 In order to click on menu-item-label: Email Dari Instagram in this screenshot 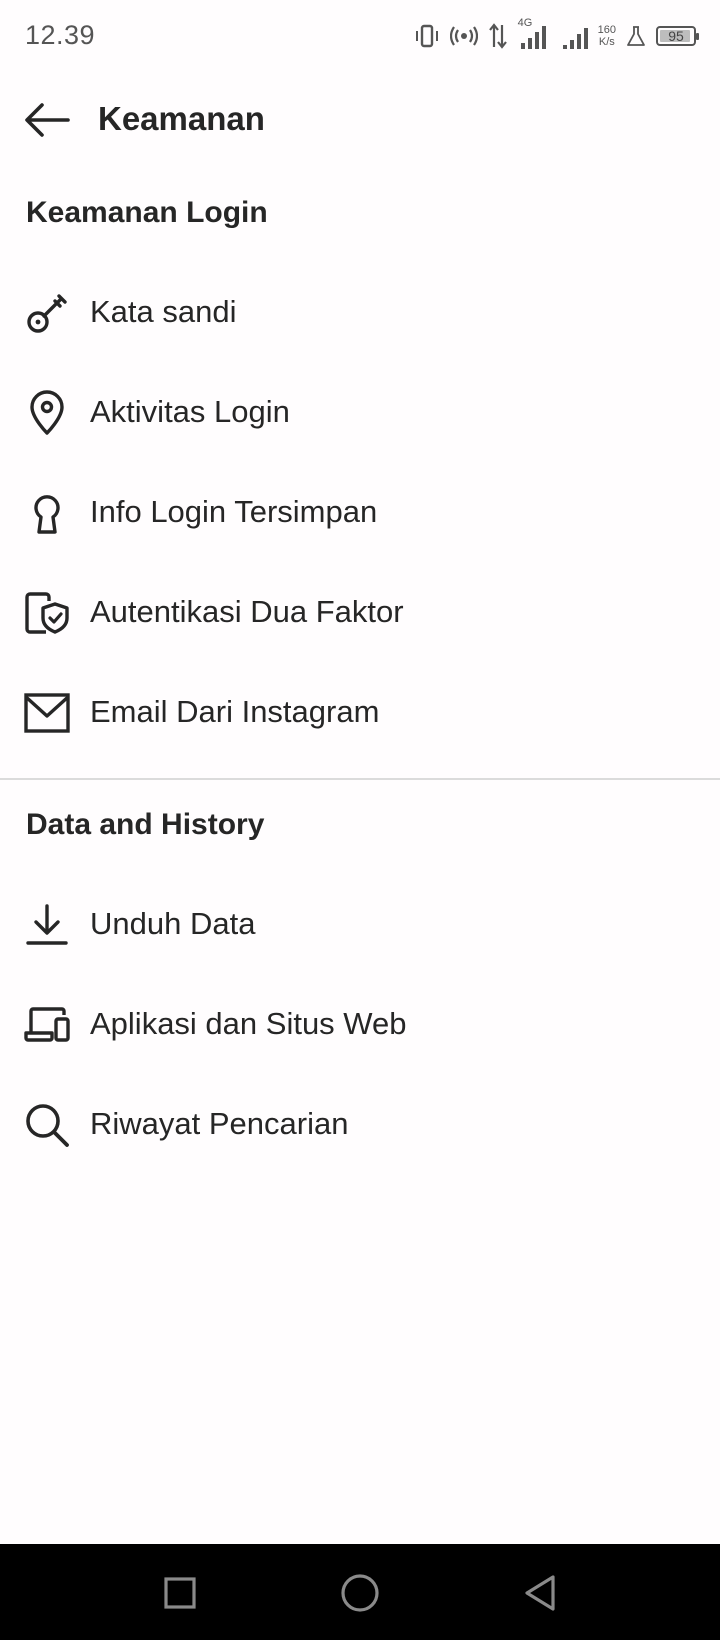, I will do `click(235, 711)`.